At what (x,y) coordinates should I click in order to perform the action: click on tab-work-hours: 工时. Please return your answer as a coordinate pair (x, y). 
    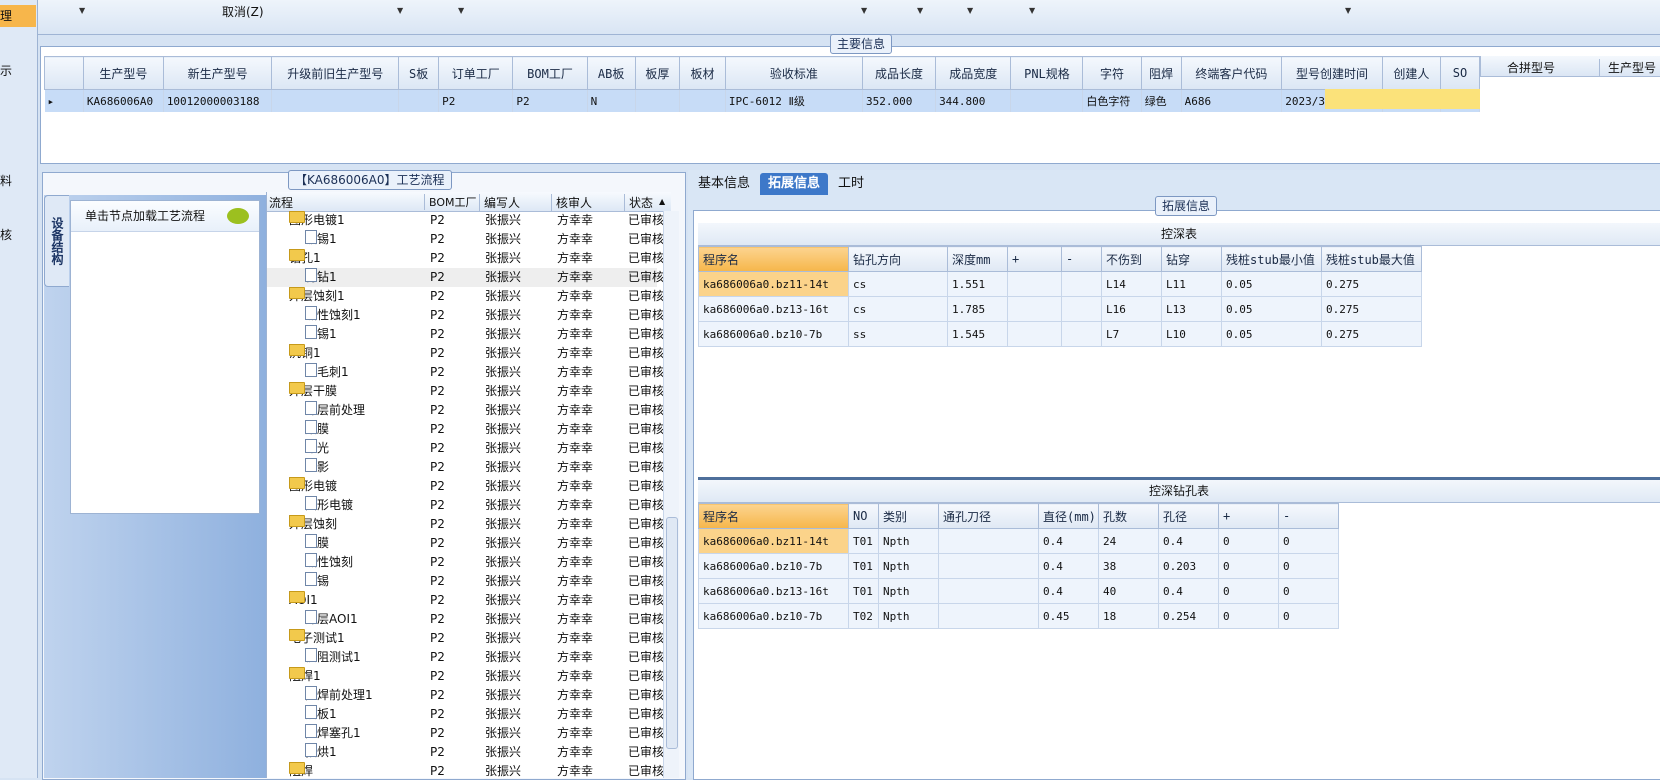
    Looking at the image, I should click on (851, 184).